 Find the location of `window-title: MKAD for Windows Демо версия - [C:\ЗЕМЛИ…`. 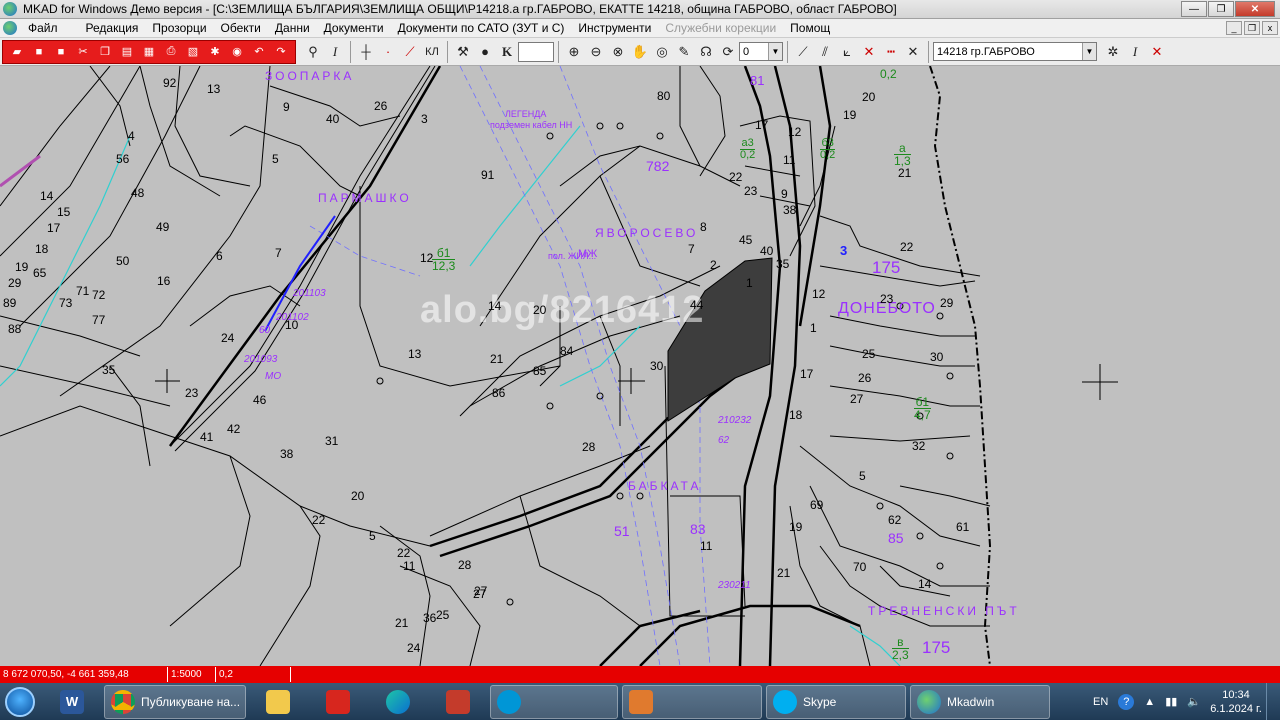

window-title: MKAD for Windows Демо версия - [C:\ЗЕМЛИ… is located at coordinates (460, 9).